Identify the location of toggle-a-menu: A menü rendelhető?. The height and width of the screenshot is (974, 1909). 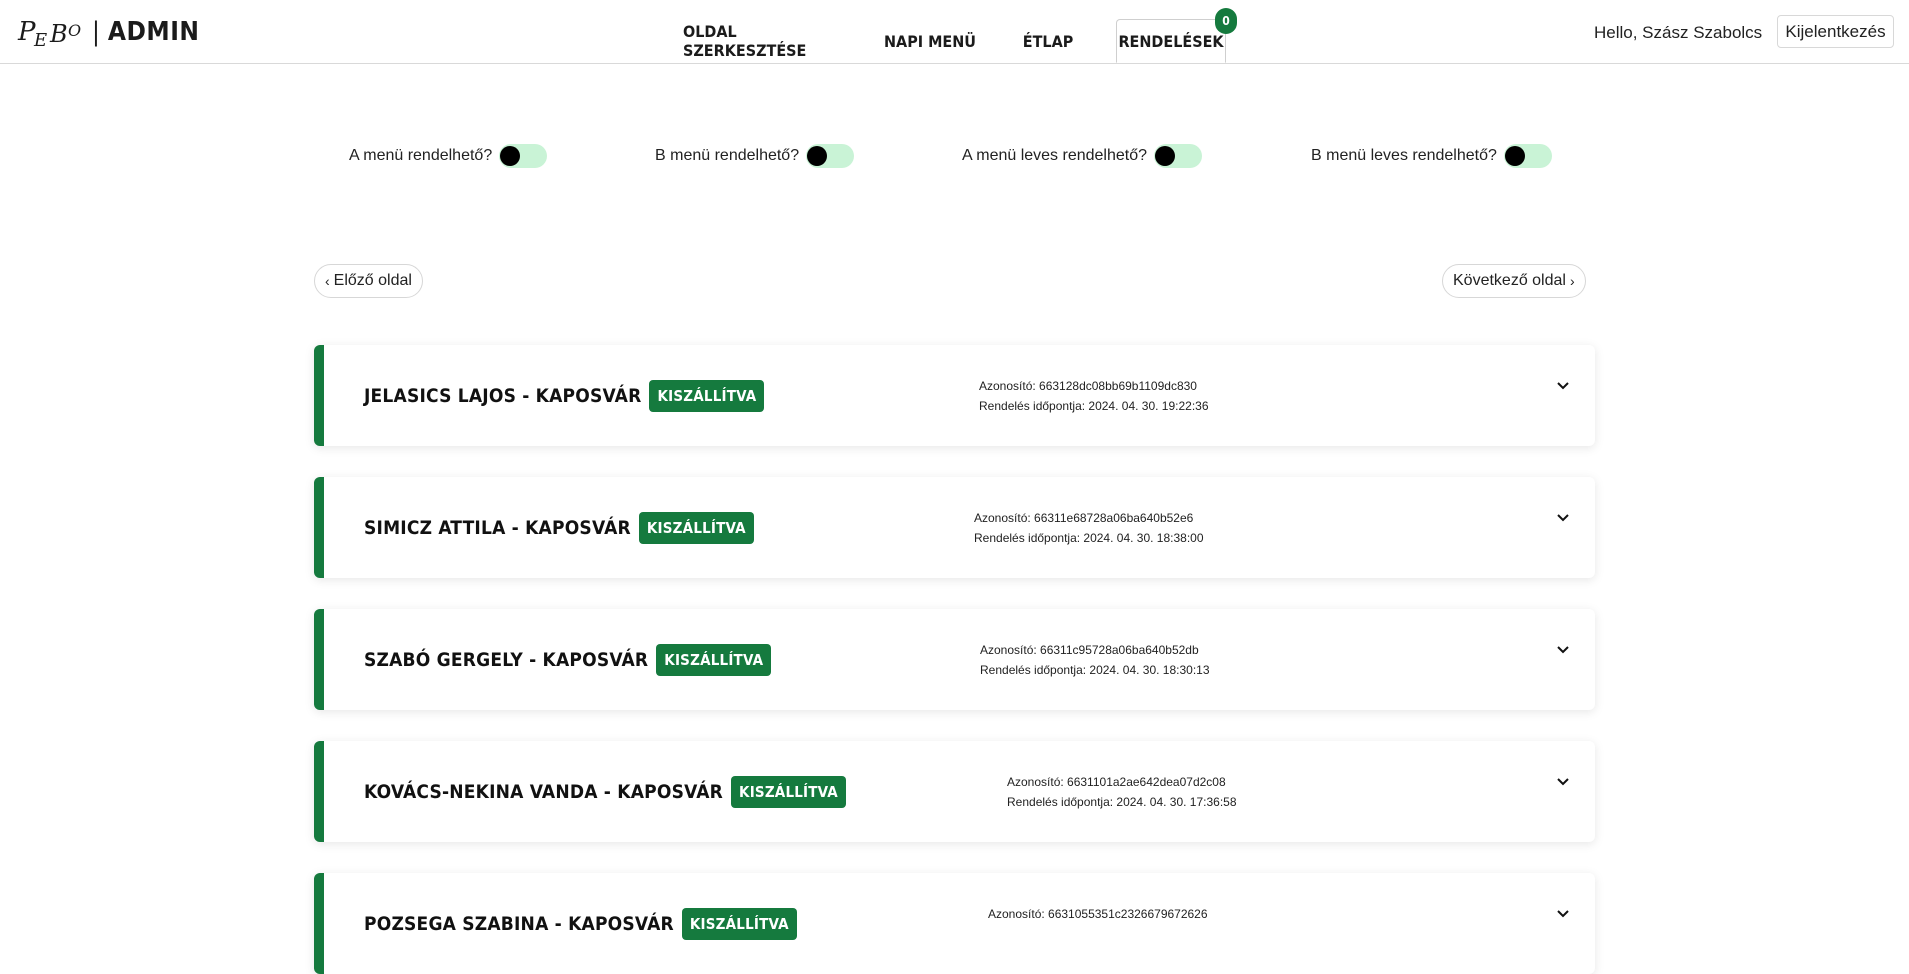
(448, 156).